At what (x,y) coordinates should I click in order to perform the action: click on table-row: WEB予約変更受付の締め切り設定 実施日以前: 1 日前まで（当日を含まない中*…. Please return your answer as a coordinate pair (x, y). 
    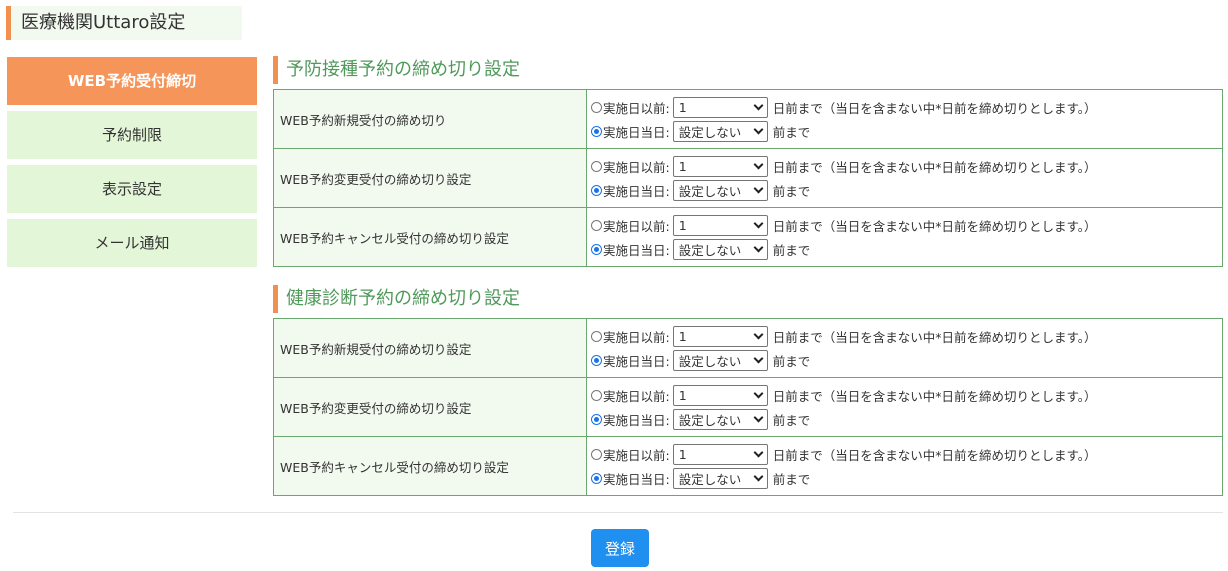
    Looking at the image, I should click on (748, 178).